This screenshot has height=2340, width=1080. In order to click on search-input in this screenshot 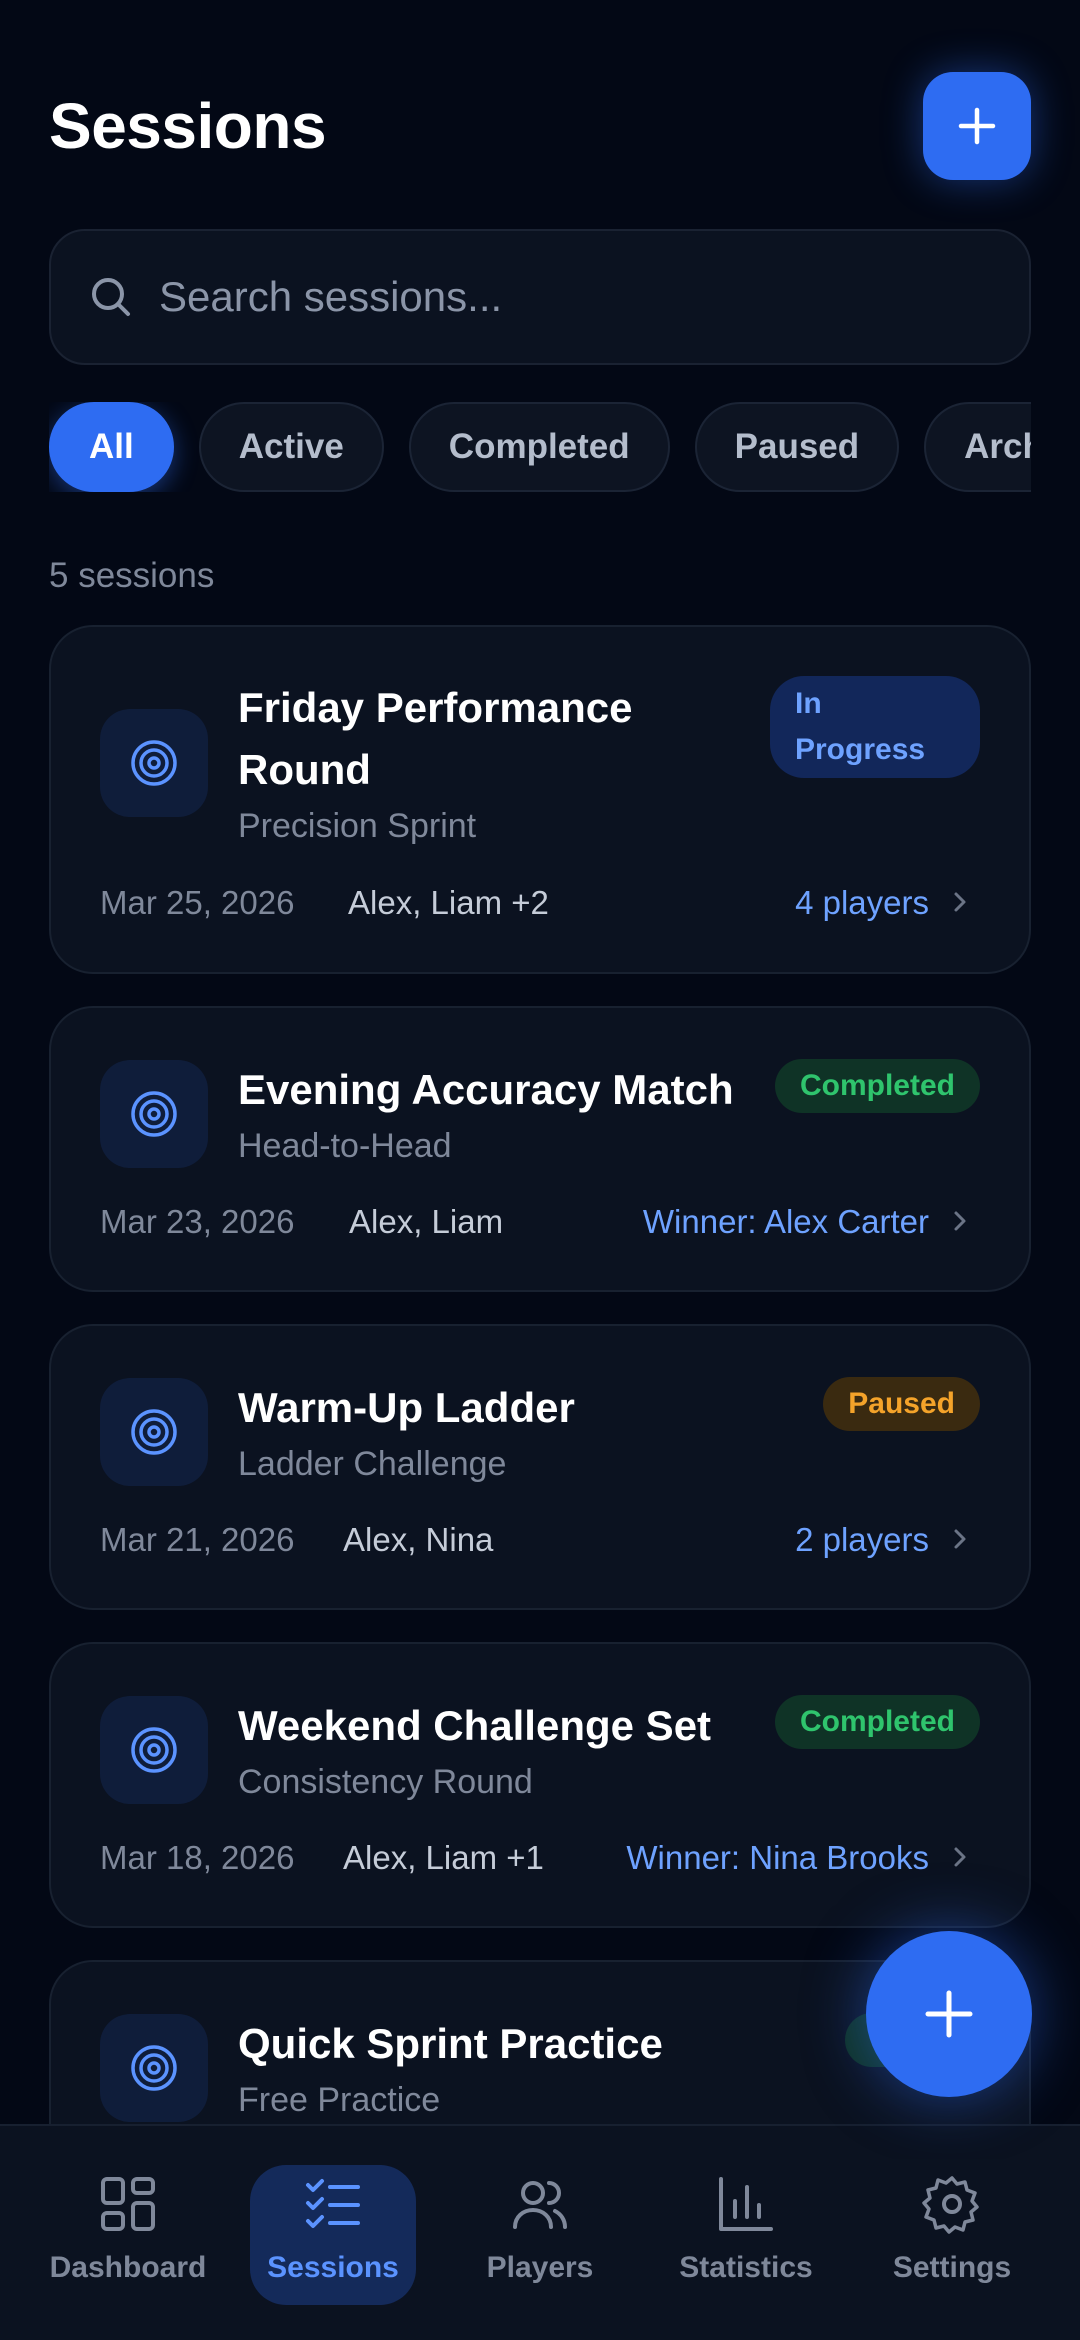, I will do `click(594, 297)`.